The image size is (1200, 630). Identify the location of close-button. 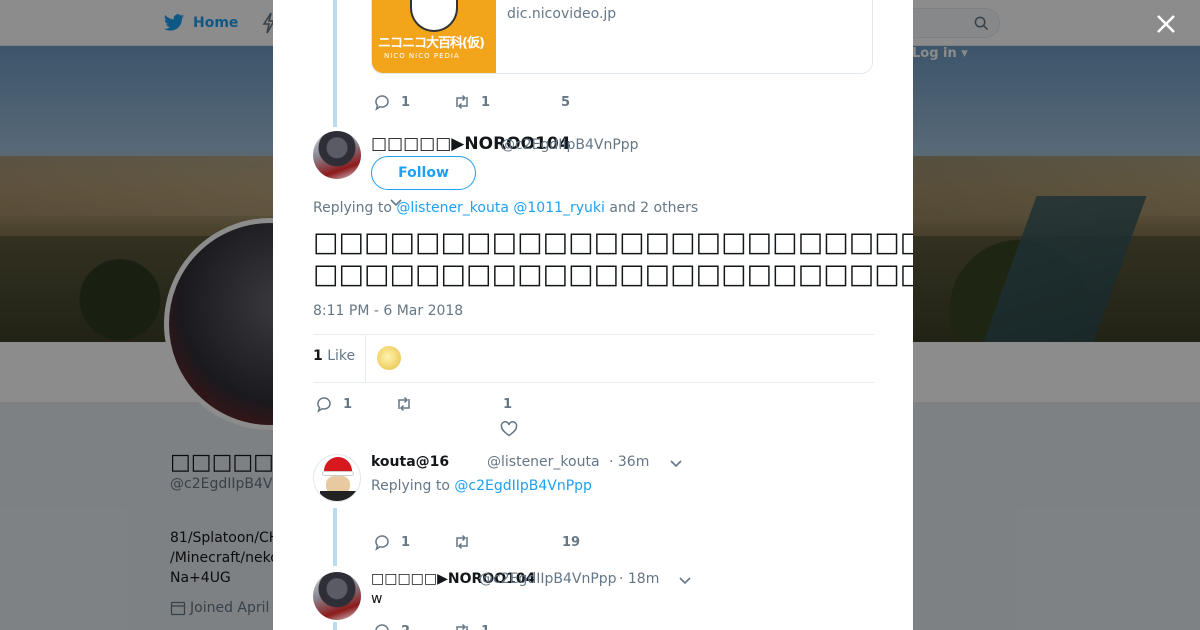
(1166, 24).